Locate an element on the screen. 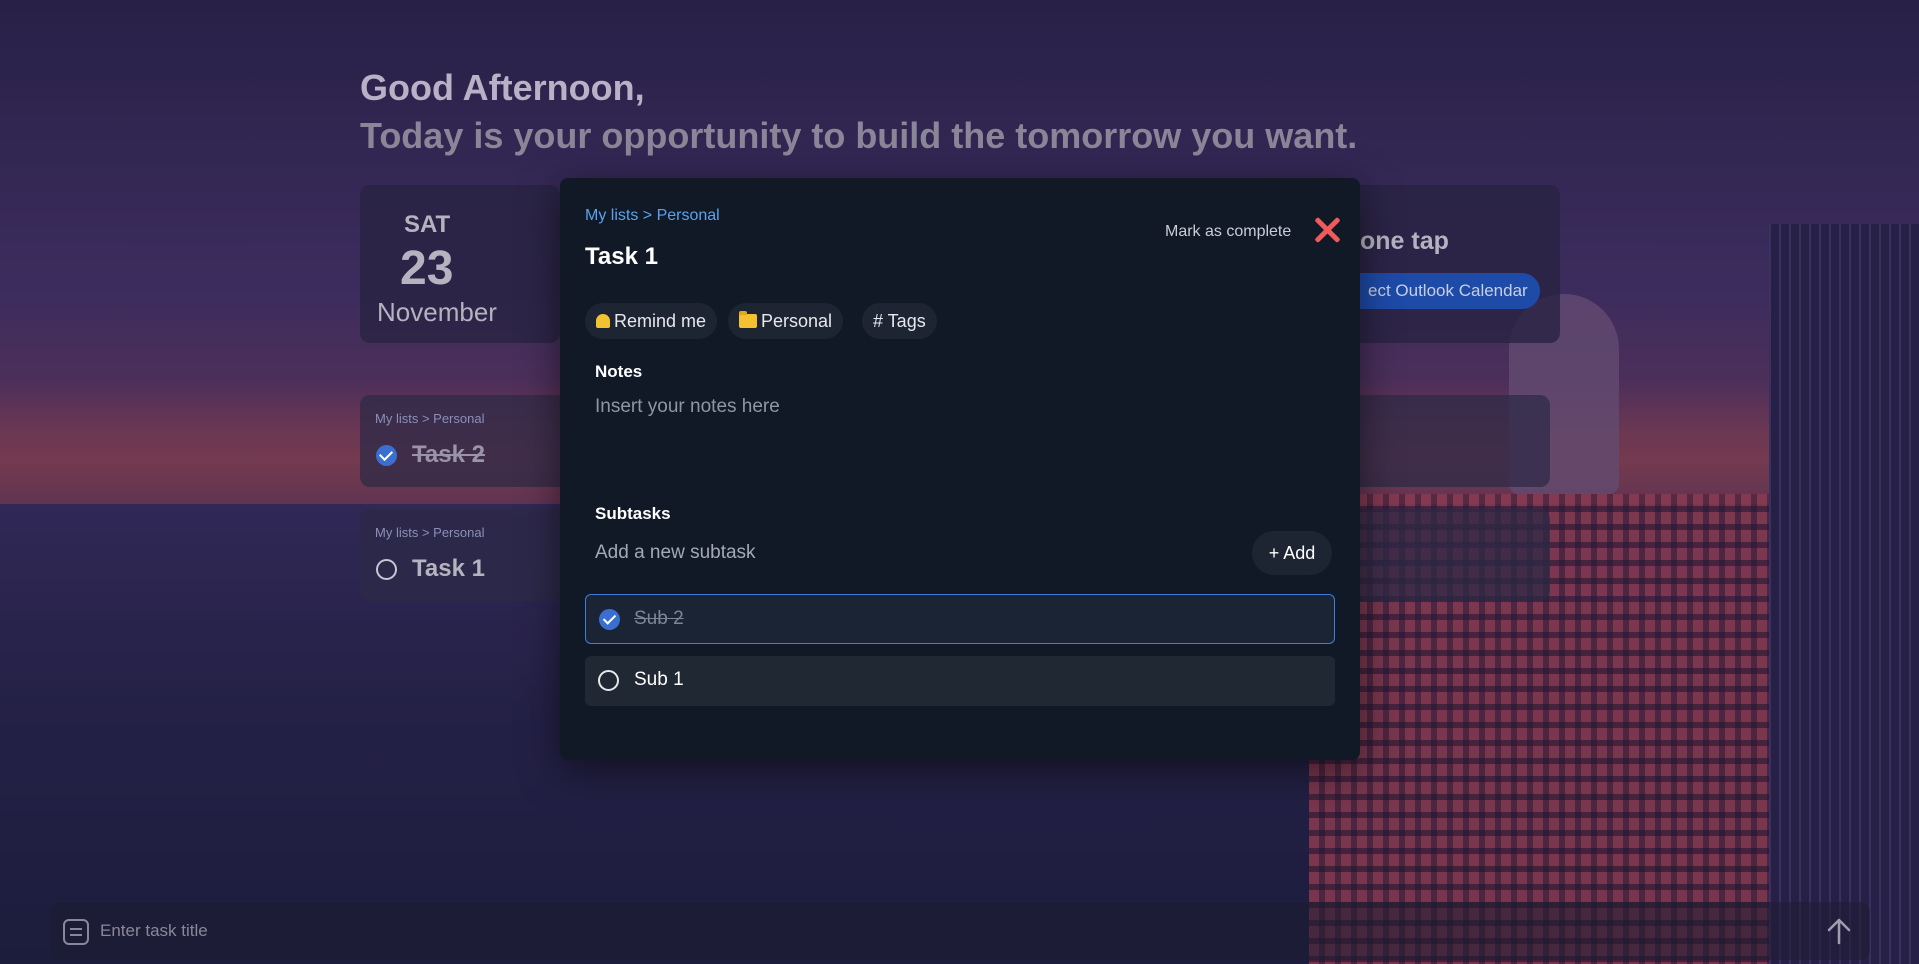  notes-field is located at coordinates (965, 441).